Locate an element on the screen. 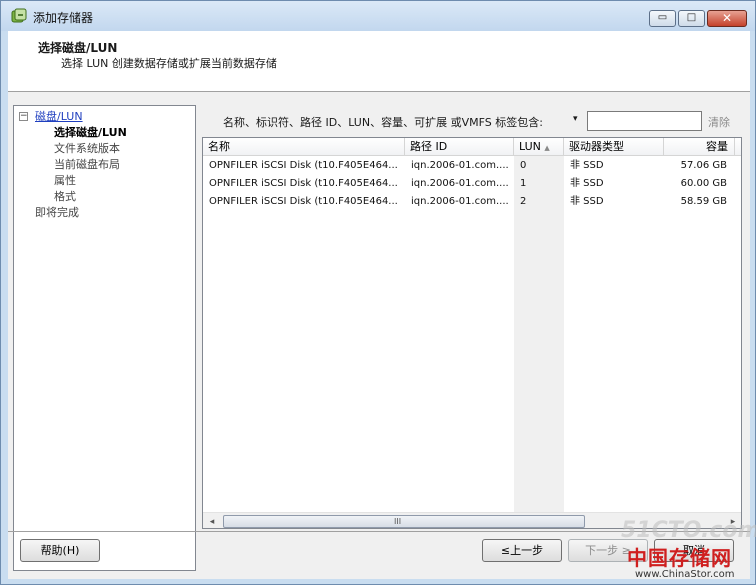 The image size is (756, 585). scrollbar-grip-icon: III is located at coordinates (398, 521).